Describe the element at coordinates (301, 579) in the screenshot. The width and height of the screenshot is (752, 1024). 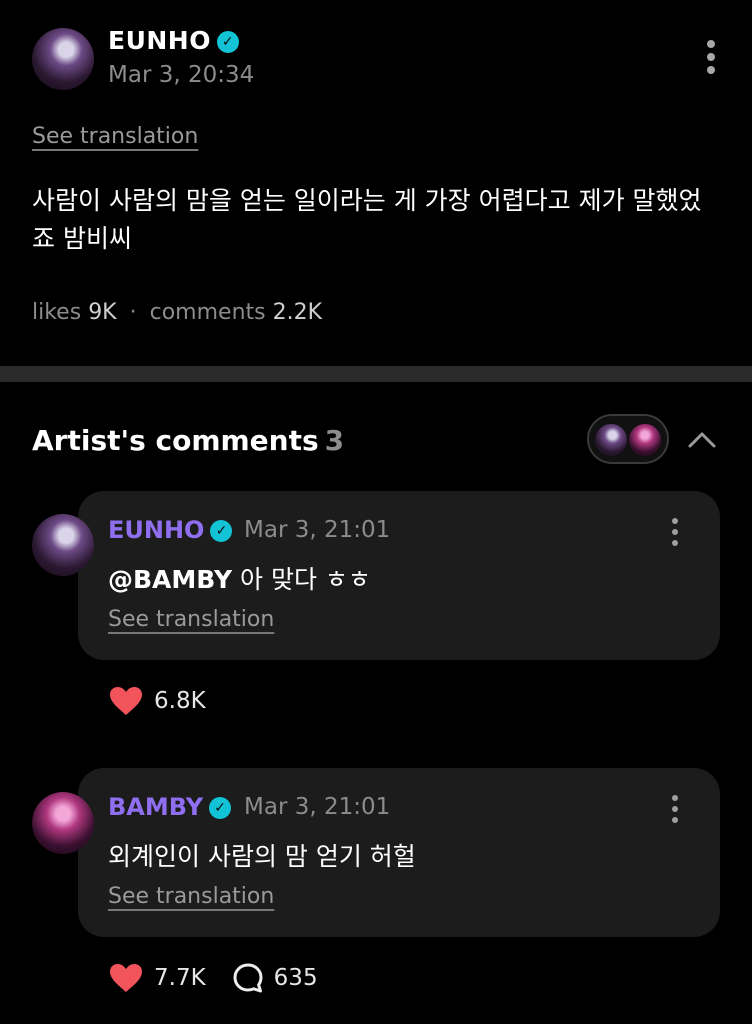
I see `comment-body: 아 맞다 ㅎㅎ` at that location.